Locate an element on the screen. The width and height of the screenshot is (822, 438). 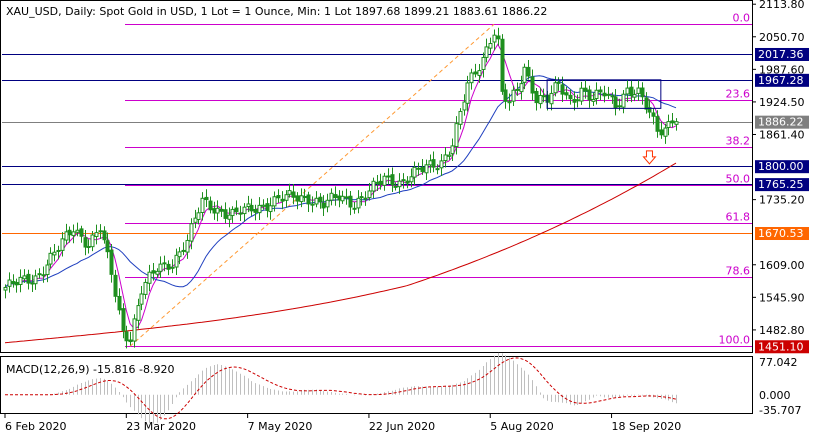
price-tick-label: 2050.70 is located at coordinates (782, 37).